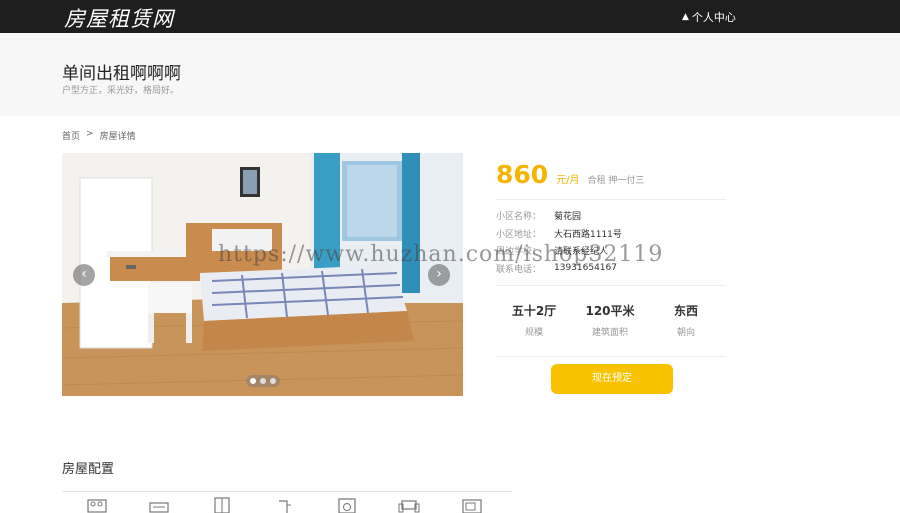  Describe the element at coordinates (441, 254) in the screenshot. I see `watermark-text: https://www.huzhan.com/ishop32119` at that location.